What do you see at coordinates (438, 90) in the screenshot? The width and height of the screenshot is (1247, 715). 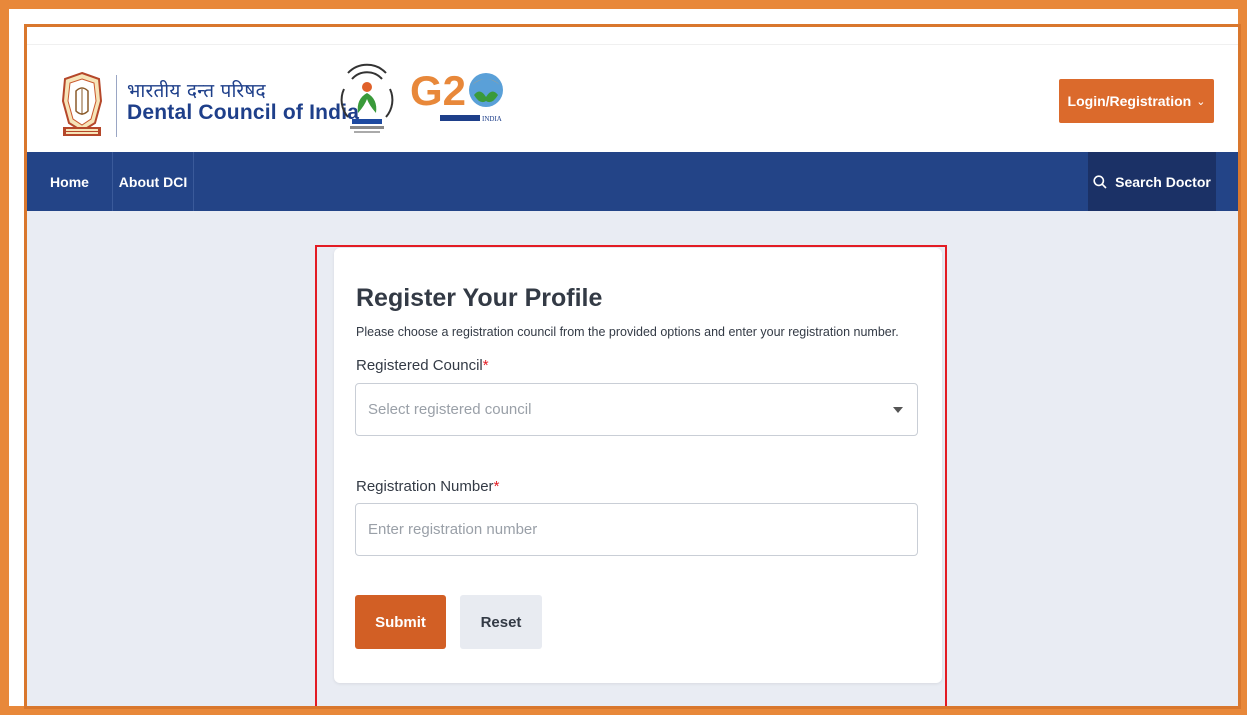 I see `svg-text: G2` at bounding box center [438, 90].